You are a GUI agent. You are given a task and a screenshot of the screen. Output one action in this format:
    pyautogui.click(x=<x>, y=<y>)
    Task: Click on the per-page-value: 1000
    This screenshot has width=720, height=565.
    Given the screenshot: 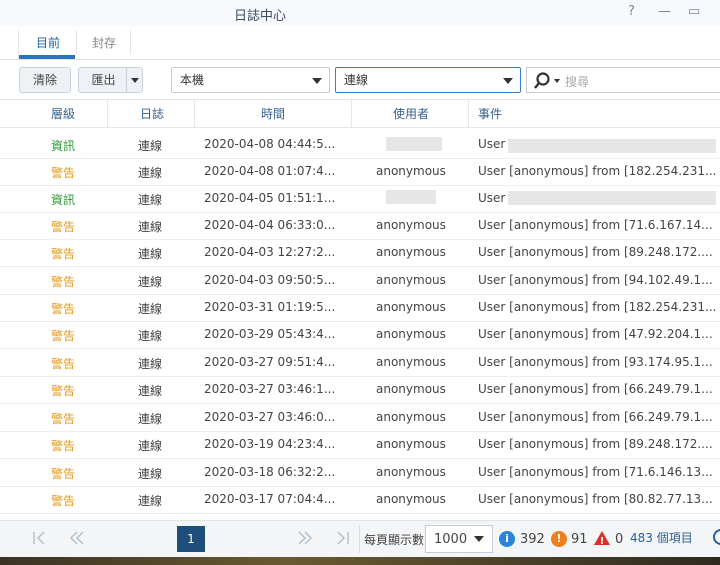 What is the action you would take?
    pyautogui.click(x=451, y=539)
    